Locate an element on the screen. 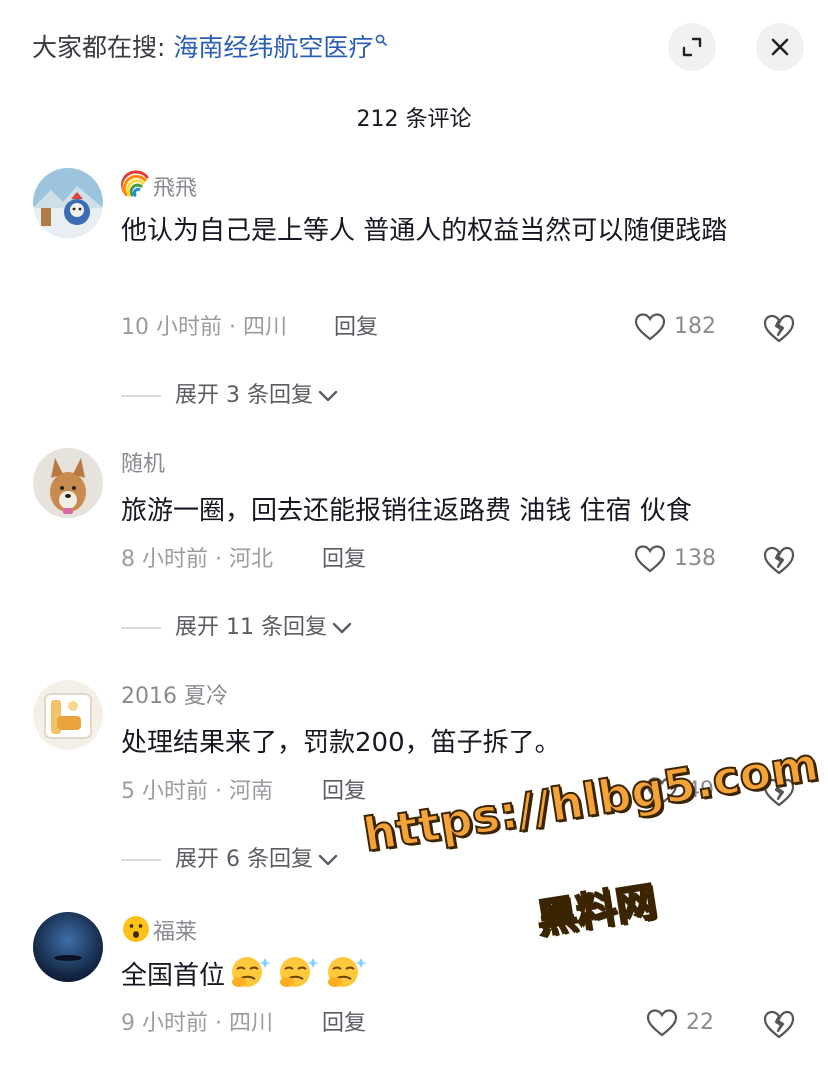 This screenshot has height=1072, width=828. like-button: 138 is located at coordinates (675, 559).